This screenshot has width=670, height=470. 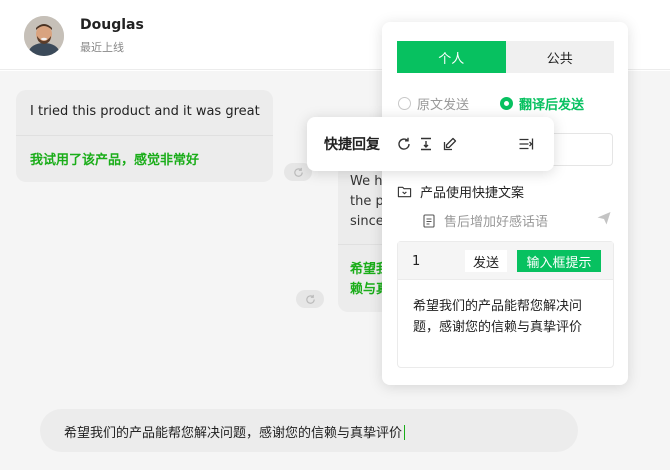 I want to click on avatar, so click(x=44, y=36).